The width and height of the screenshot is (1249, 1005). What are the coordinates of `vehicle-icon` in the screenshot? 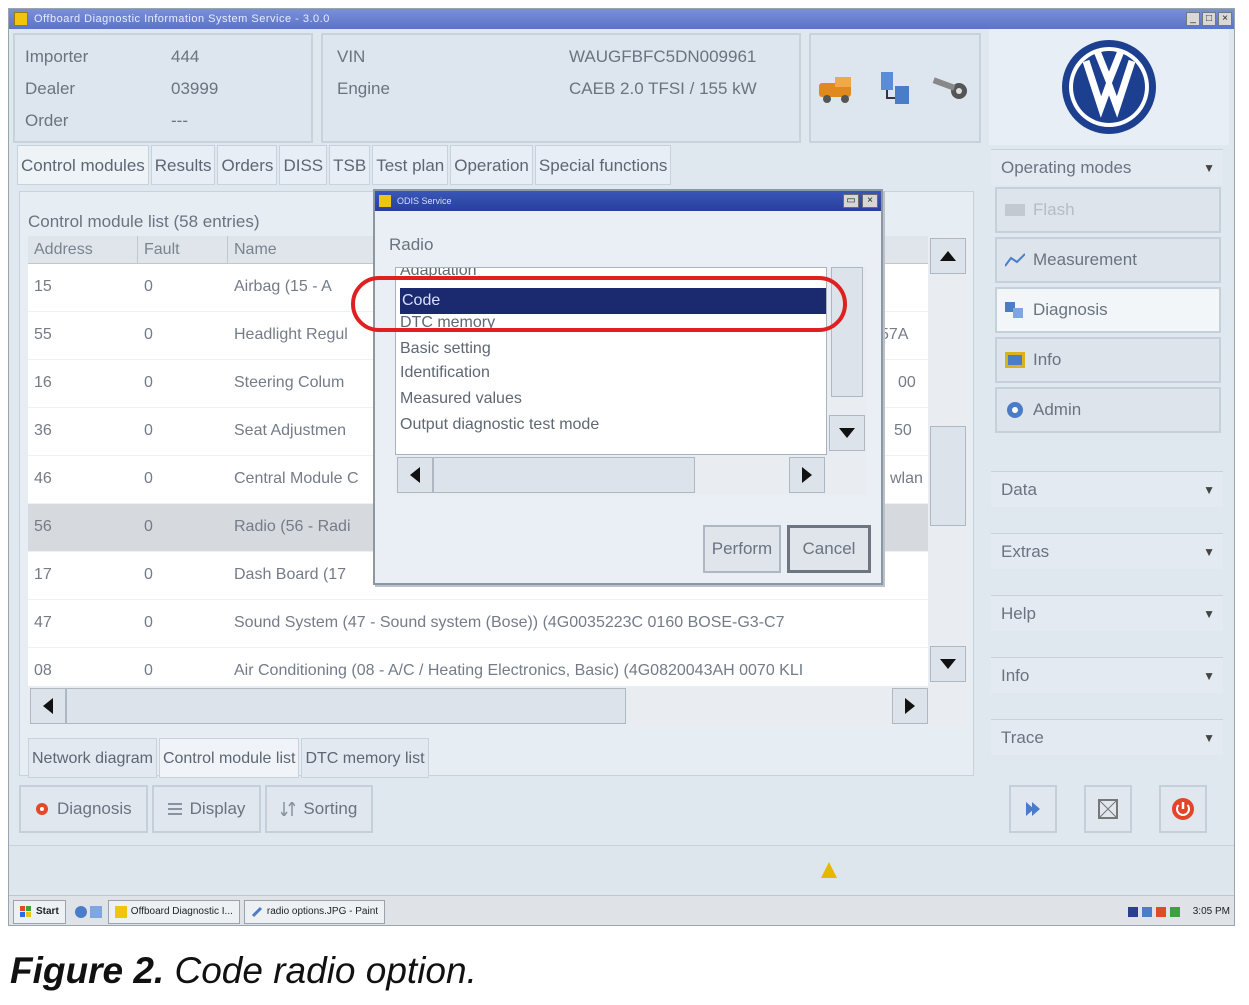 It's located at (839, 88).